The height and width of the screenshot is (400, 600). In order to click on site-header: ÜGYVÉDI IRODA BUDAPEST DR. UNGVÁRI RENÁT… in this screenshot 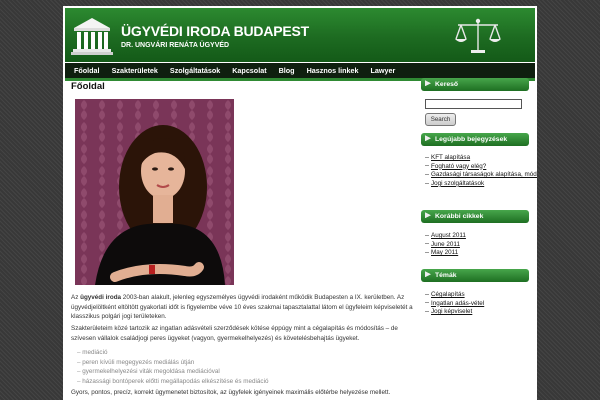, I will do `click(300, 35)`.